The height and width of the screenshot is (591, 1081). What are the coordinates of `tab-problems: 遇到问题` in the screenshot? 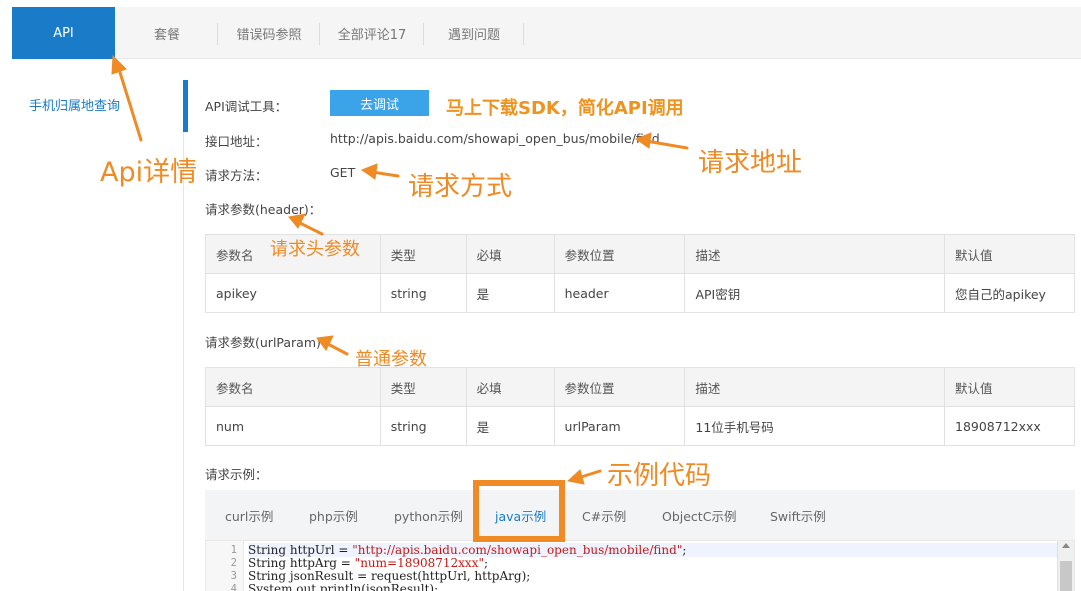 It's located at (474, 33).